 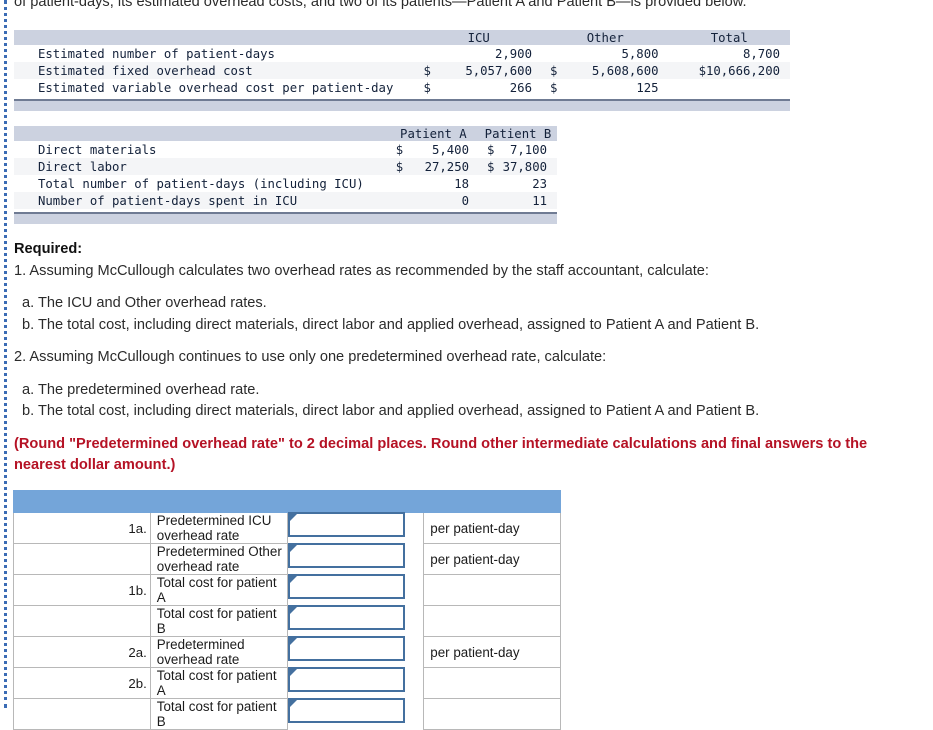 I want to click on table-header-row: Patient A Patient B, so click(x=285, y=133).